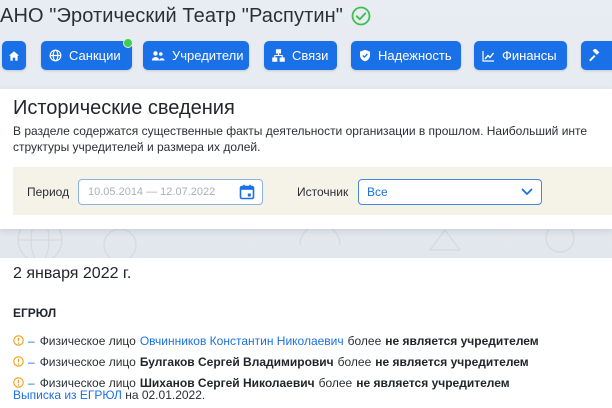  What do you see at coordinates (377, 192) in the screenshot?
I see `source-selected-value: Все` at bounding box center [377, 192].